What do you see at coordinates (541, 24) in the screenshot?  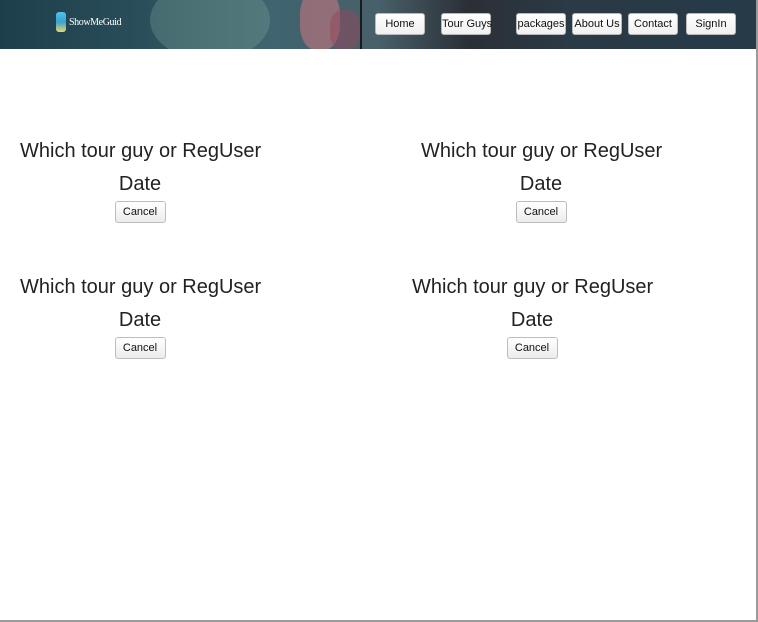 I see `nav-packages-button: packages` at bounding box center [541, 24].